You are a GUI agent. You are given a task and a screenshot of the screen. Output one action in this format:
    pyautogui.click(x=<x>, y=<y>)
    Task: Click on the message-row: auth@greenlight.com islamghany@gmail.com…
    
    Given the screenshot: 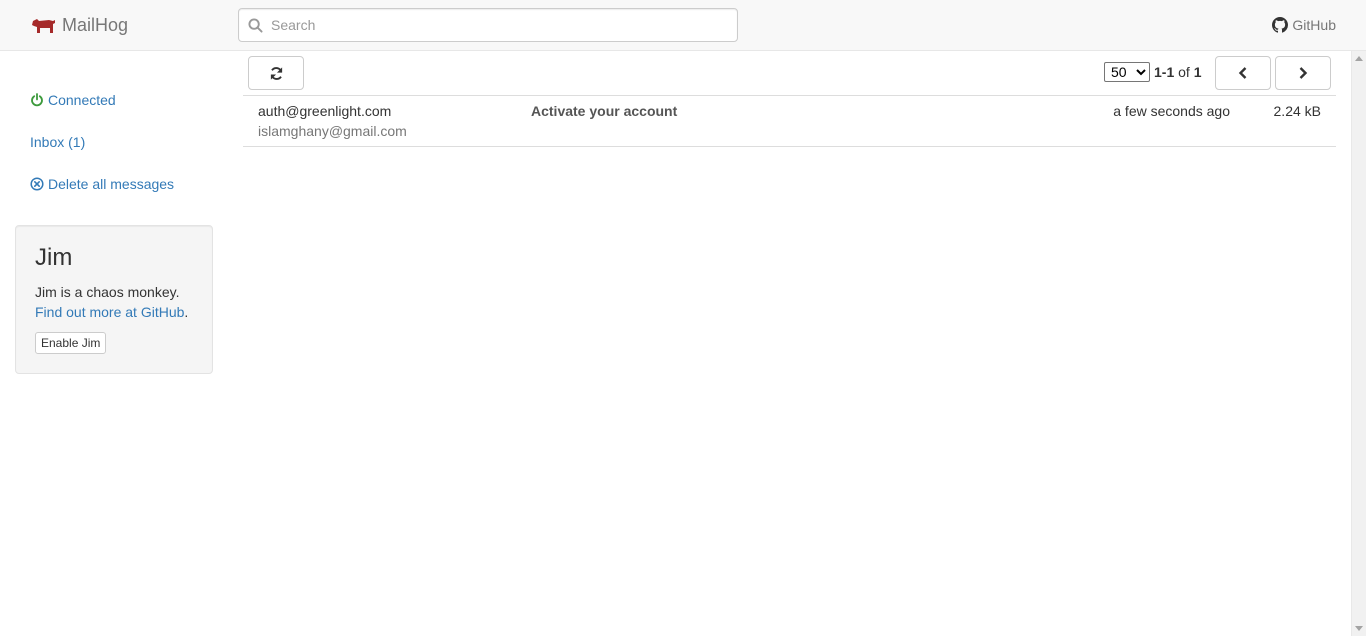 What is the action you would take?
    pyautogui.click(x=789, y=121)
    